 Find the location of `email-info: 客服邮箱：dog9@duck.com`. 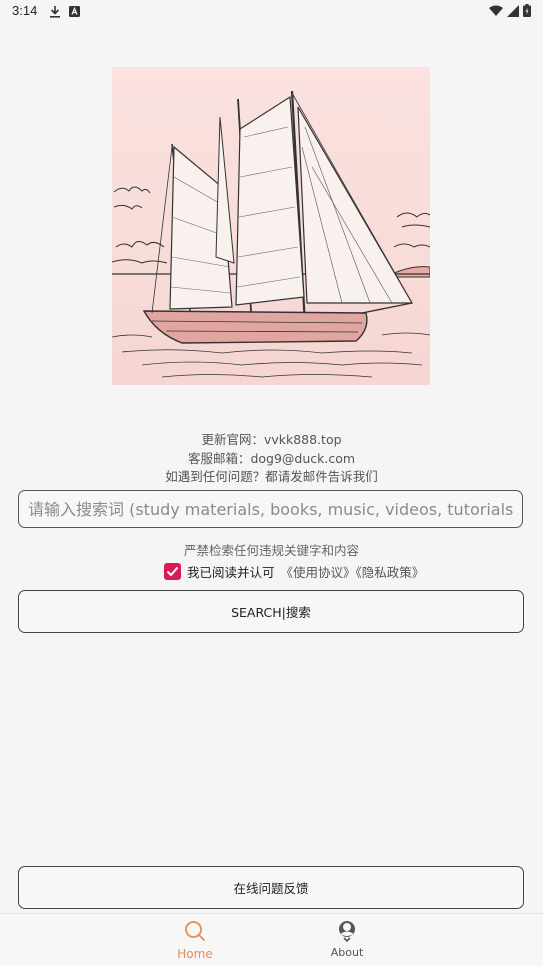

email-info: 客服邮箱：dog9@duck.com is located at coordinates (271, 458).